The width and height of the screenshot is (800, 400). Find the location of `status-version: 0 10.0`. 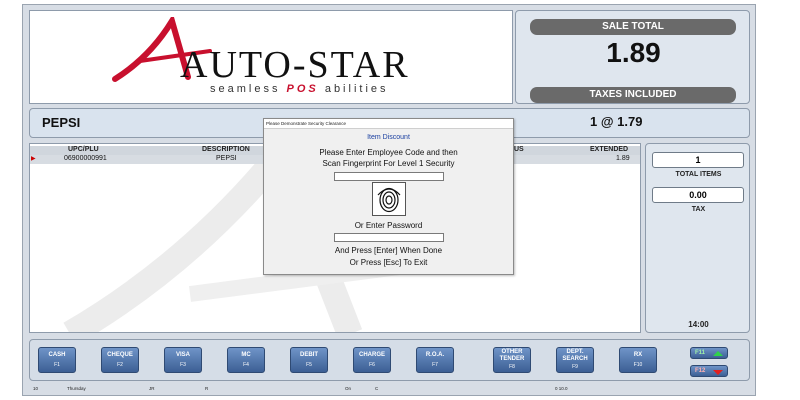

status-version: 0 10.0 is located at coordinates (561, 388).